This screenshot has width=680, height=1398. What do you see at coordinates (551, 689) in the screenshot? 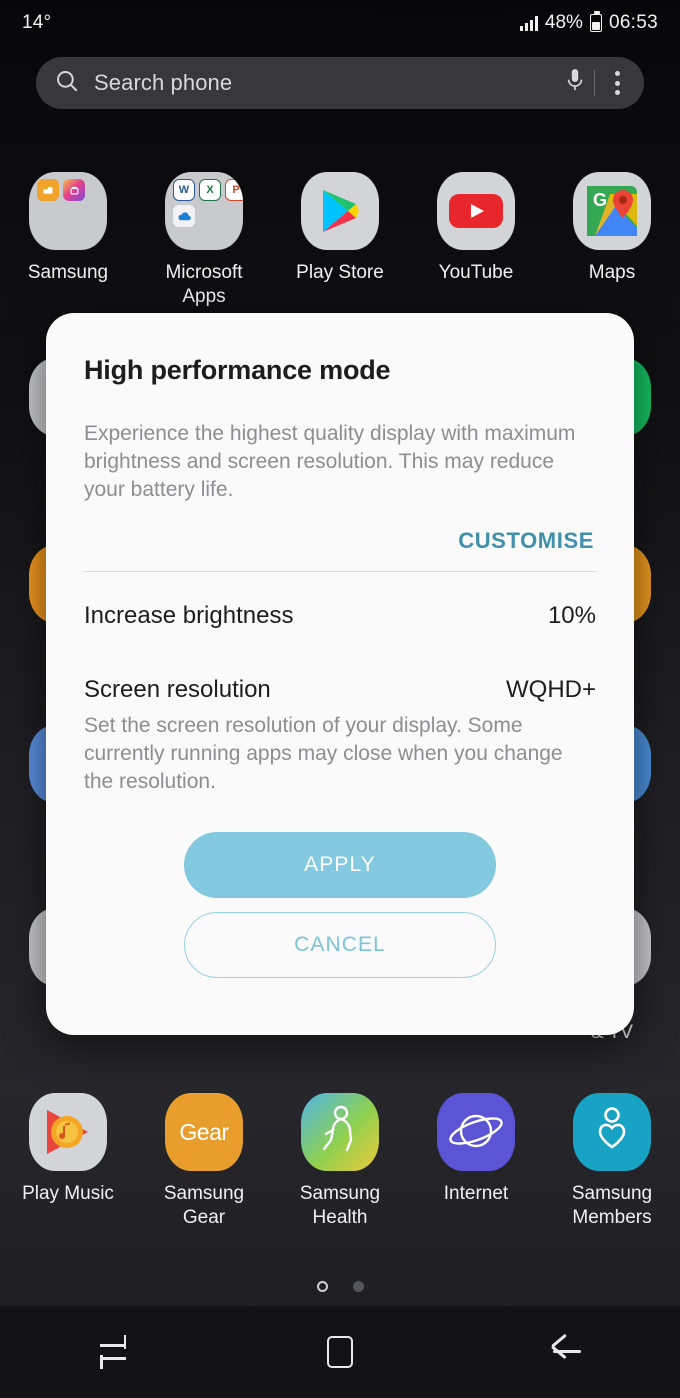
I see `screen-resolution-value: WQHD+` at bounding box center [551, 689].